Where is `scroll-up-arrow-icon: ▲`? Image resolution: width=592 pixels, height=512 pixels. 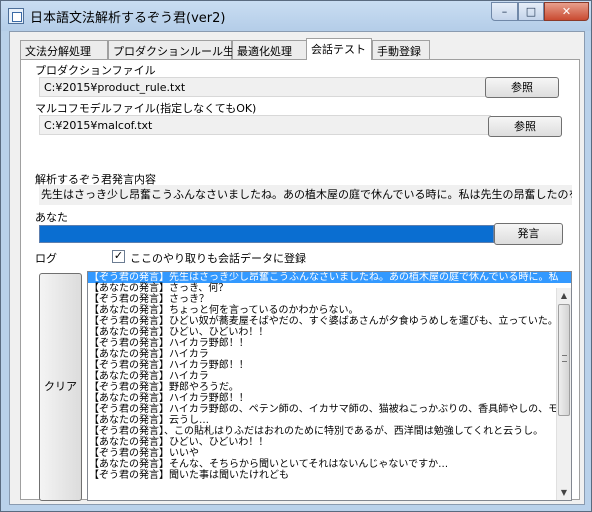 scroll-up-arrow-icon: ▲ is located at coordinates (564, 295).